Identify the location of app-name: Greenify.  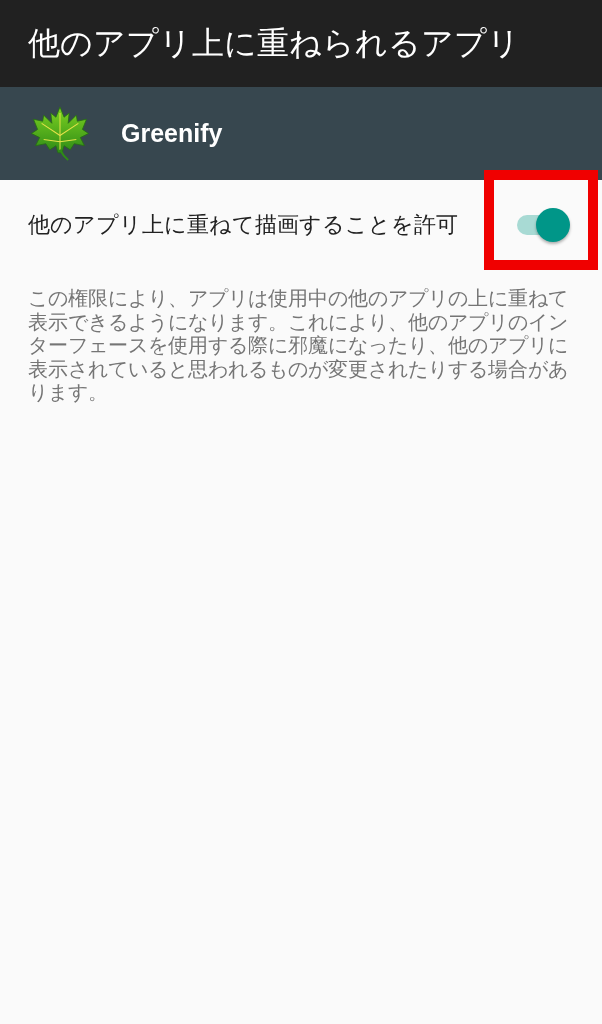
(172, 133).